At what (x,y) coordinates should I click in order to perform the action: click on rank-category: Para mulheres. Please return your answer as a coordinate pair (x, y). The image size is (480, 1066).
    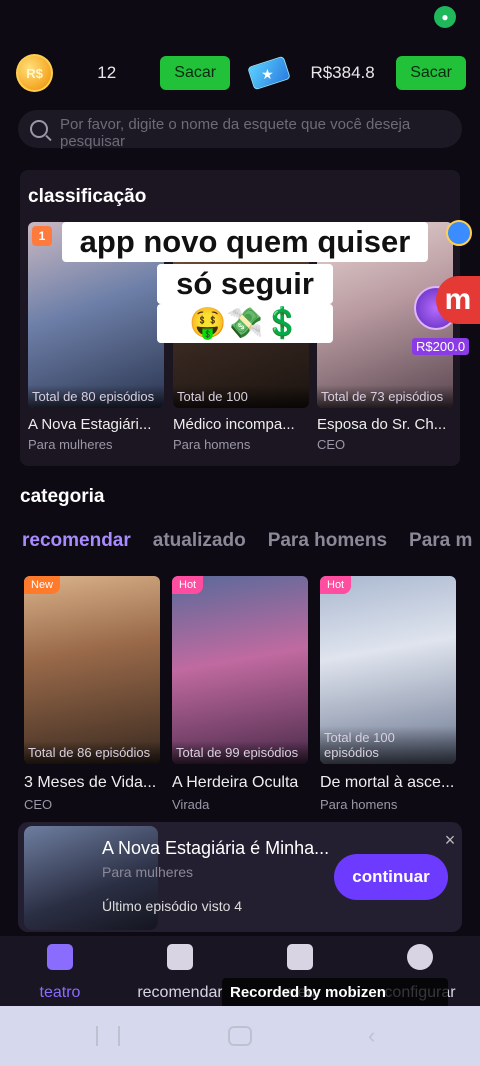
    Looking at the image, I should click on (70, 444).